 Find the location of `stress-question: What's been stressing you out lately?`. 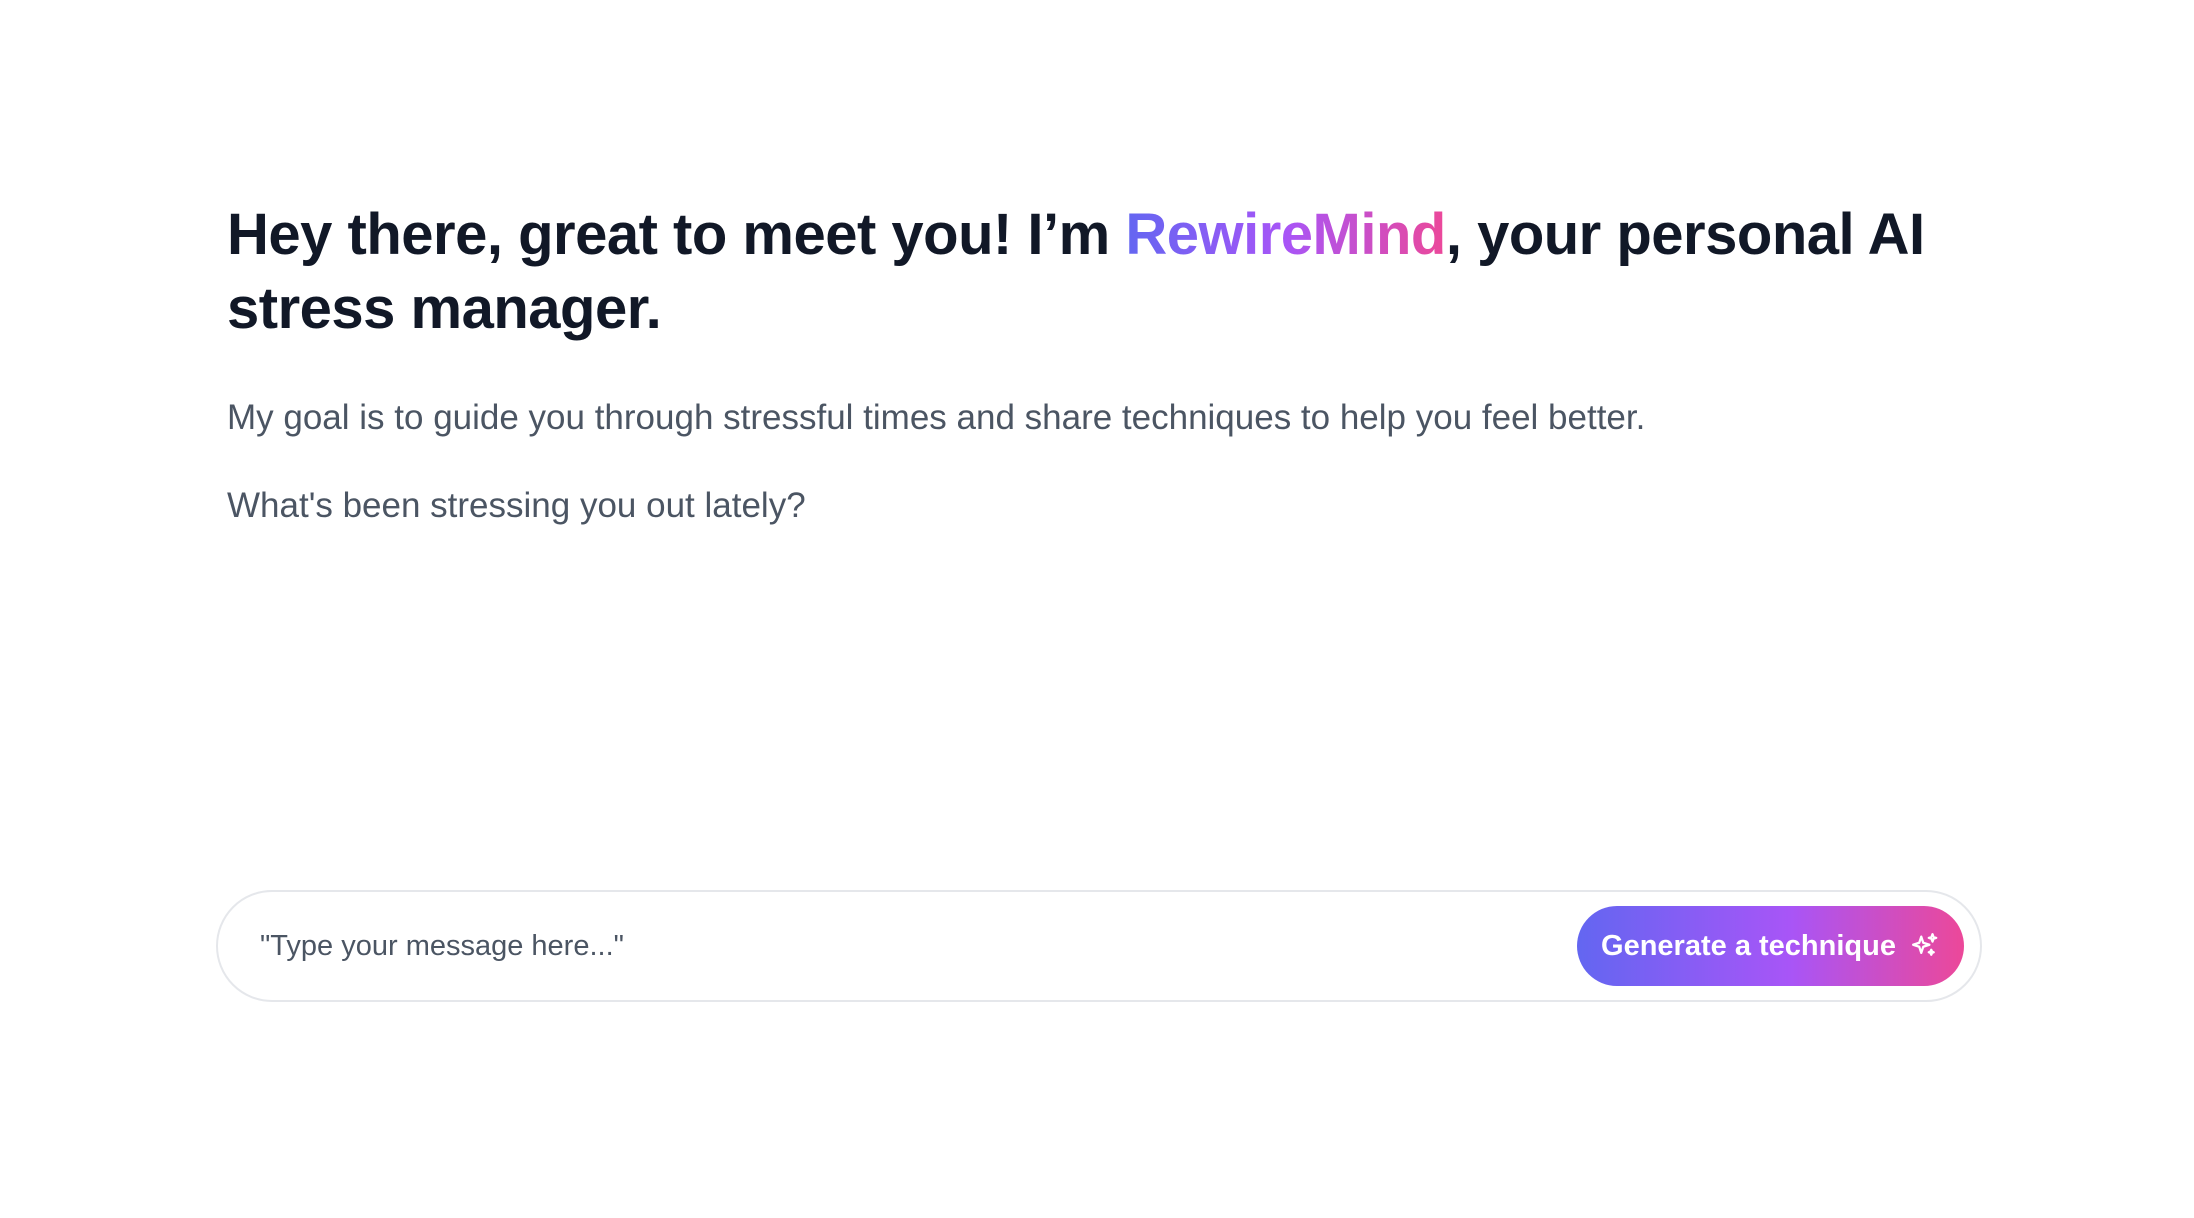

stress-question: What's been stressing you out lately? is located at coordinates (516, 505).